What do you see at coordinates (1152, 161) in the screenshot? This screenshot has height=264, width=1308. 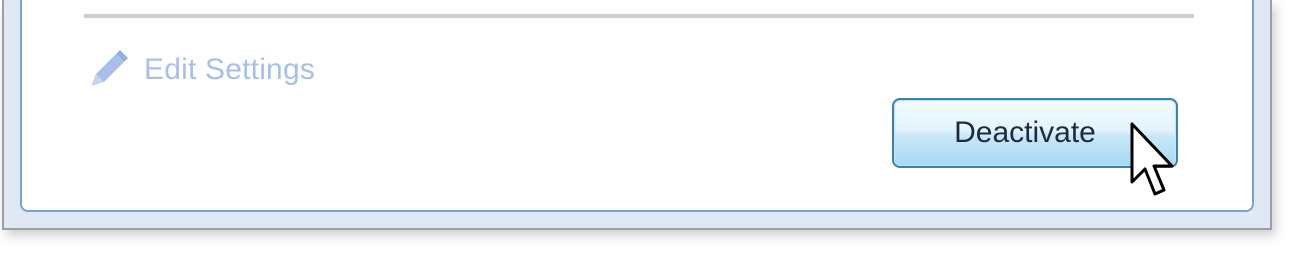 I see `arrow-cursor-icon` at bounding box center [1152, 161].